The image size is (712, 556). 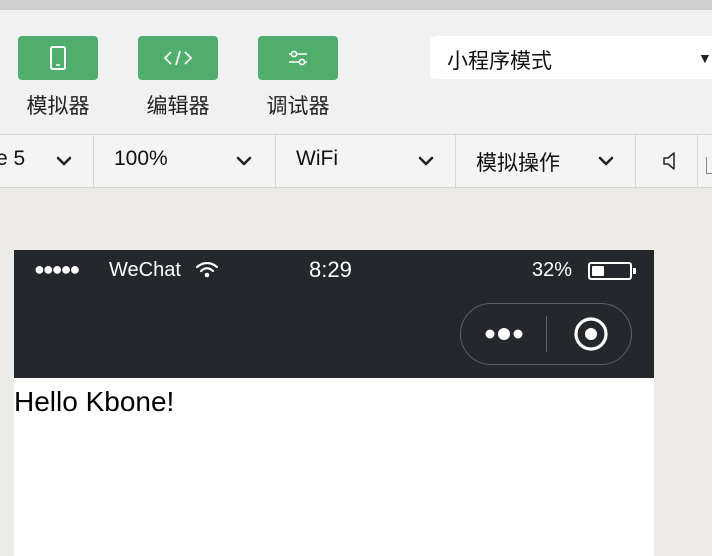 What do you see at coordinates (178, 106) in the screenshot?
I see `editor-label: 编辑器` at bounding box center [178, 106].